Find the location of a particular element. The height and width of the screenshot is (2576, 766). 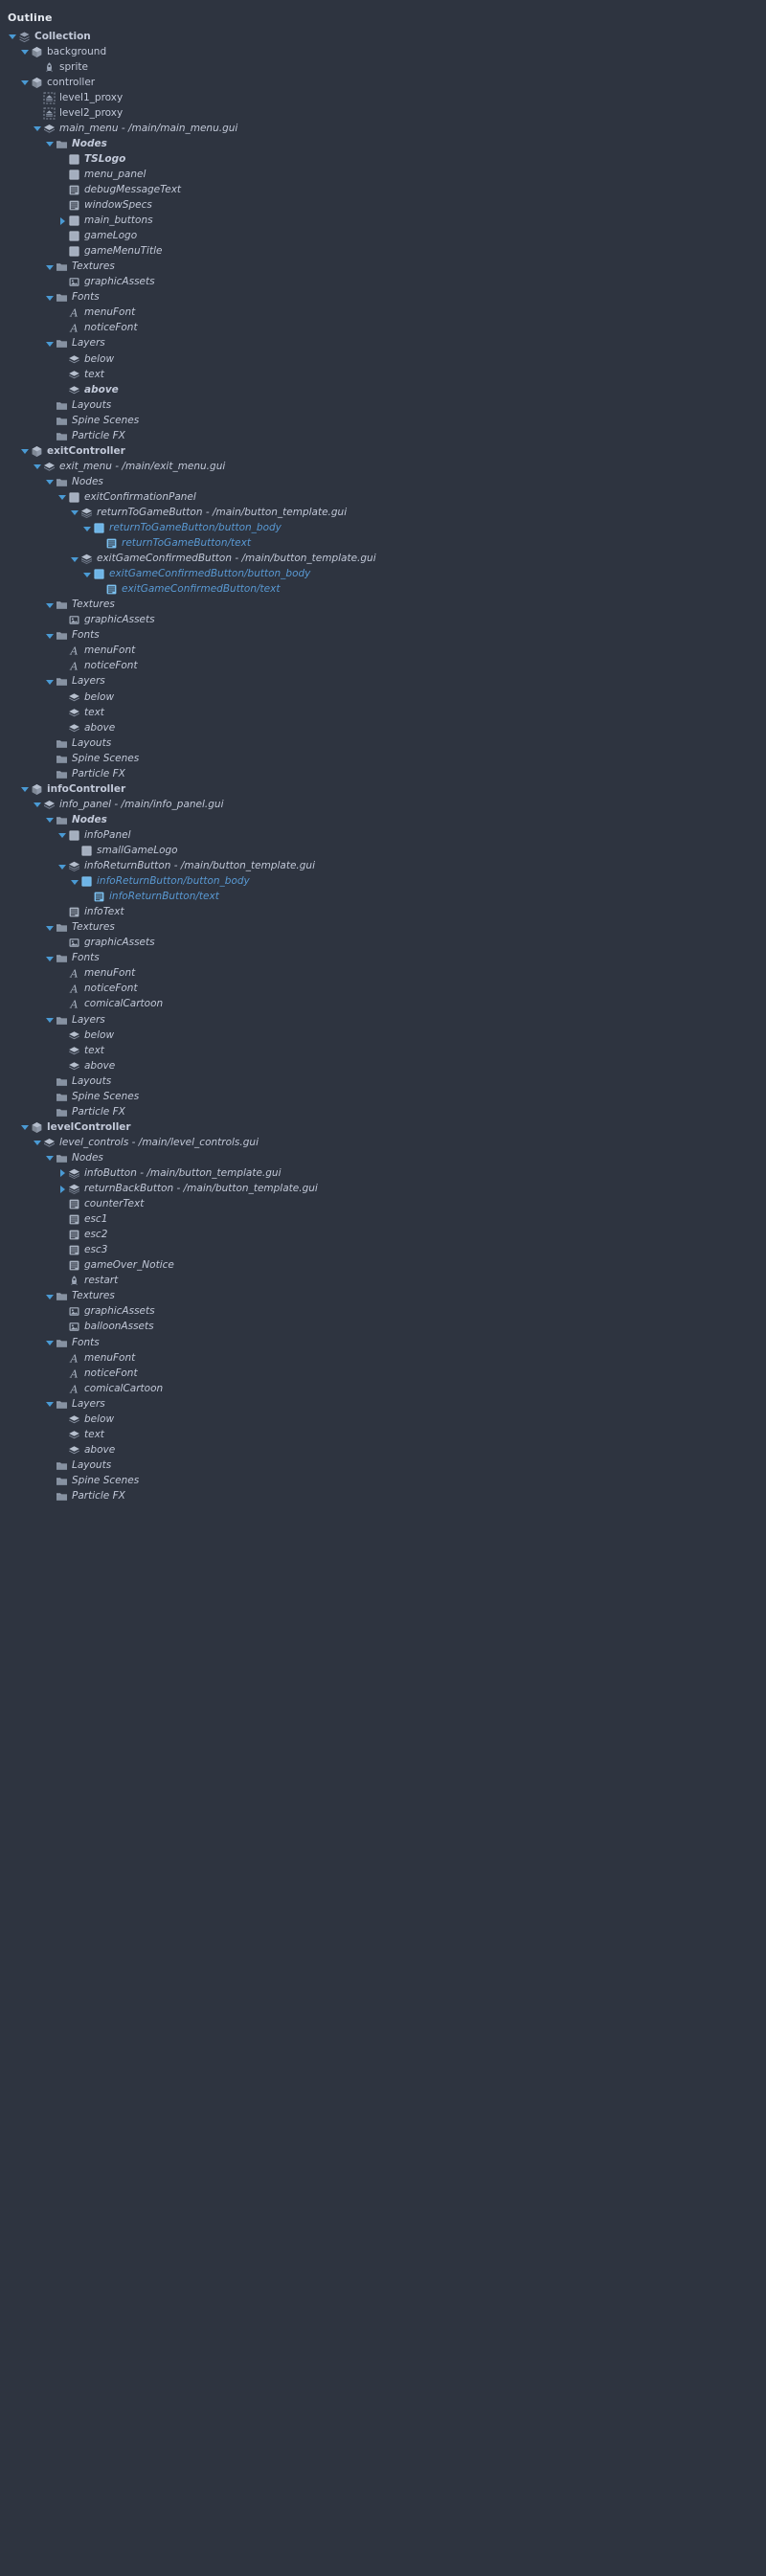

tree-row: gameMenuTitle is located at coordinates (383, 252).